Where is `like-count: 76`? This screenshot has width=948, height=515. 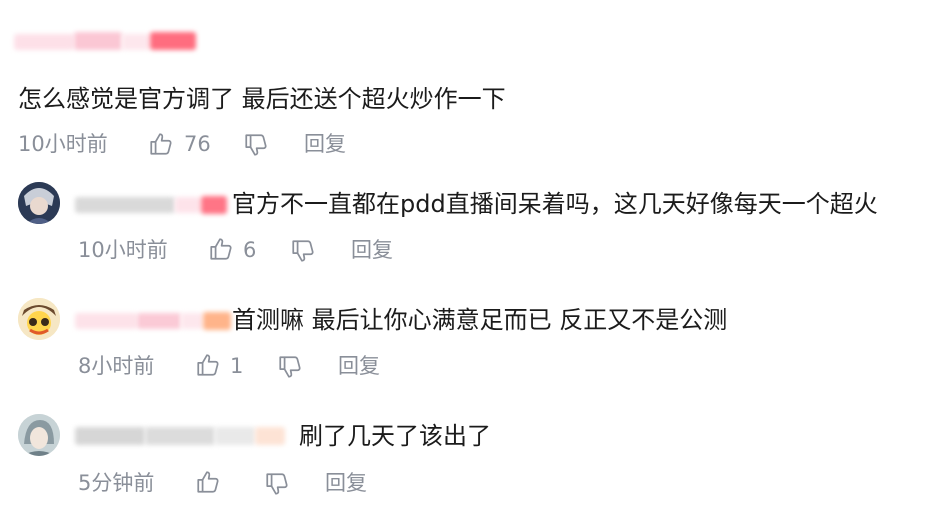 like-count: 76 is located at coordinates (197, 144).